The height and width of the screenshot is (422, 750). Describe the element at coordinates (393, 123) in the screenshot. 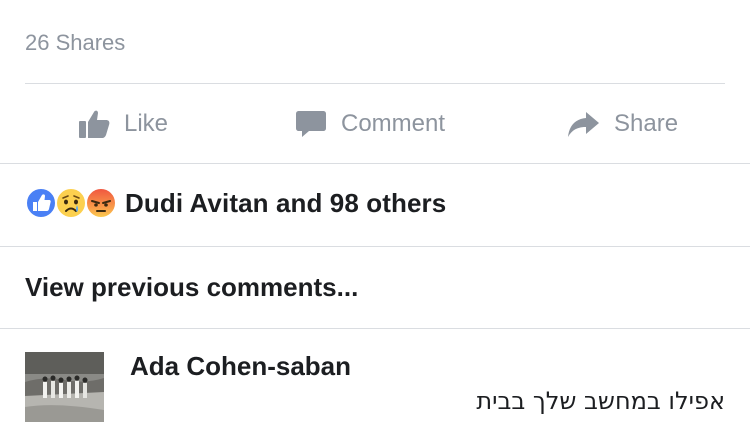

I see `comment-label: Comment` at that location.